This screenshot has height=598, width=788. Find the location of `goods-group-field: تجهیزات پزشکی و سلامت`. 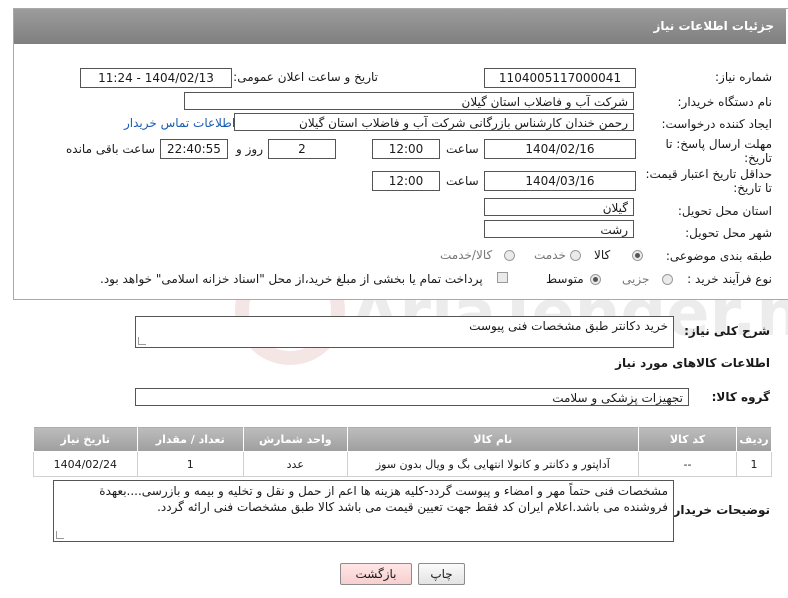

goods-group-field: تجهیزات پزشکی و سلامت is located at coordinates (412, 397).